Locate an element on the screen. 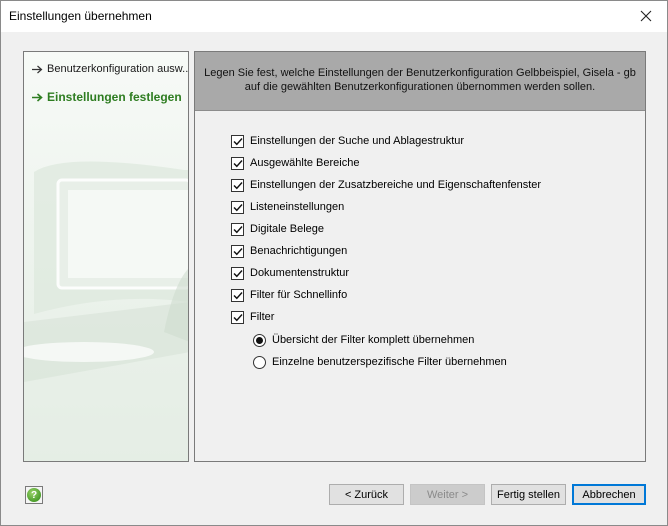 The width and height of the screenshot is (668, 526). option-label: Benachrichtigungen is located at coordinates (299, 251).